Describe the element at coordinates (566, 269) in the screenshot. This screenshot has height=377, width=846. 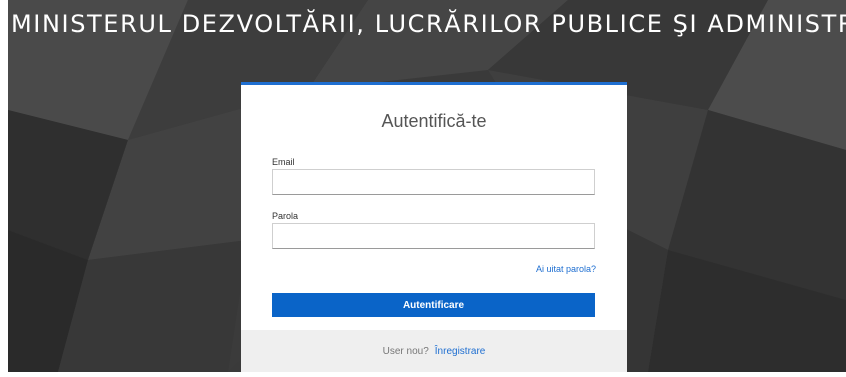
I see `forgot-password-link: Ai uitat parola?` at that location.